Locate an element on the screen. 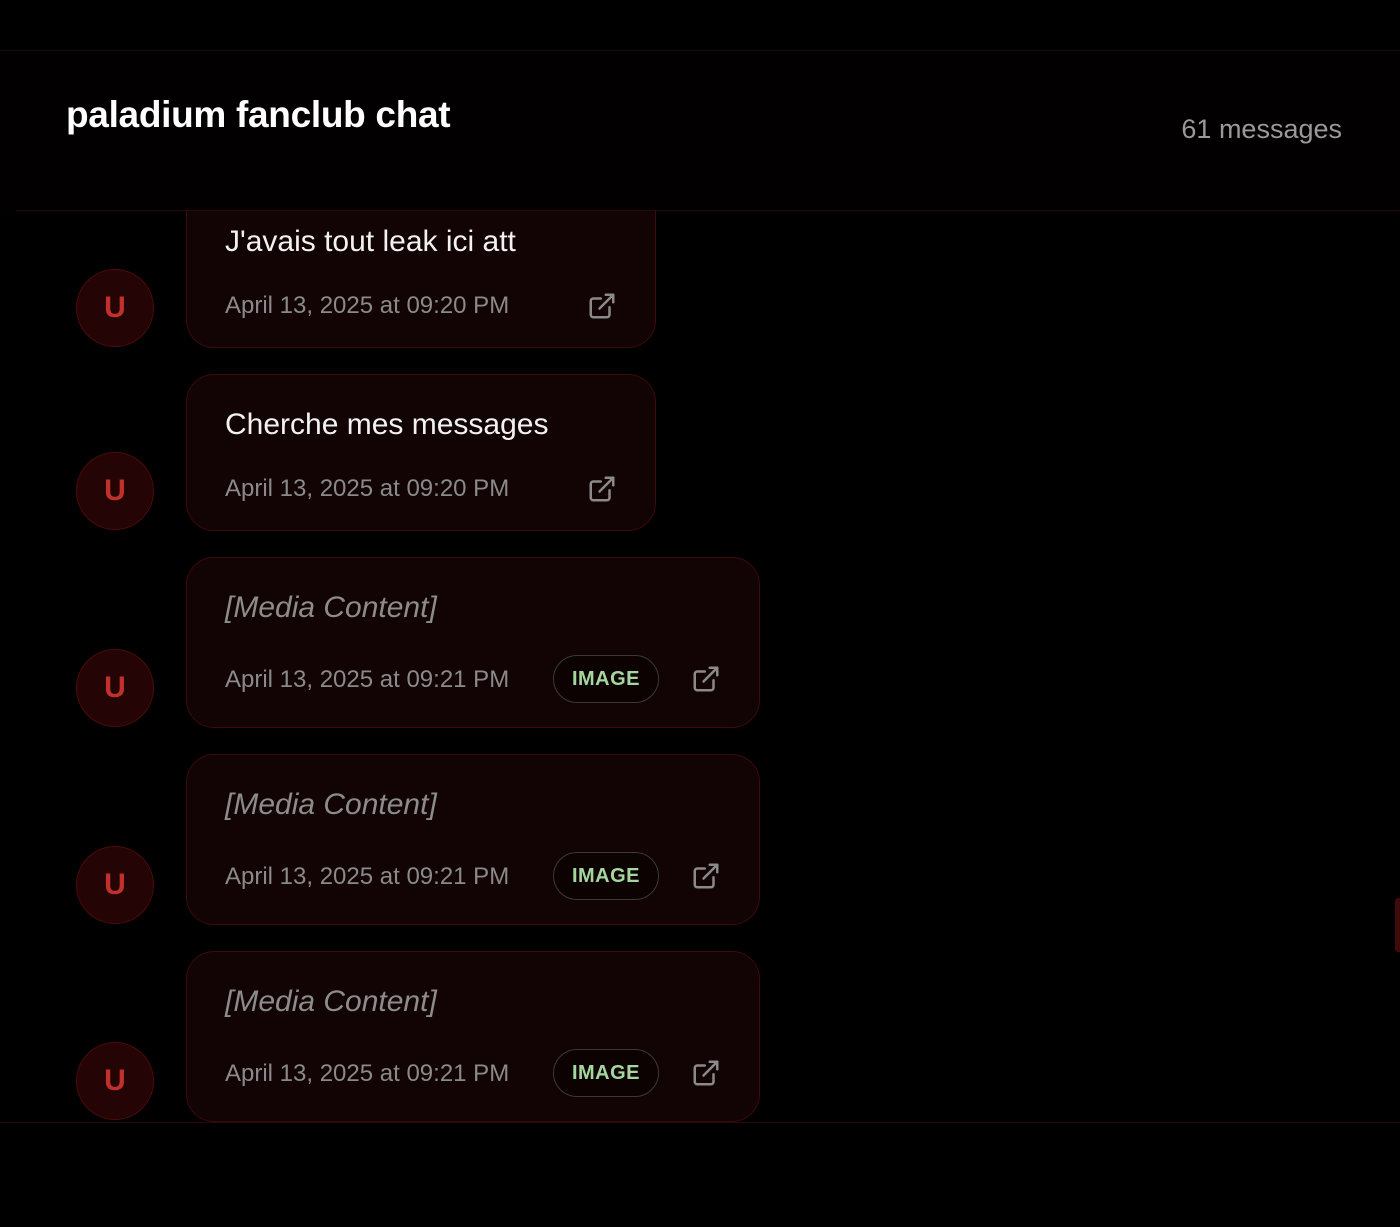 The image size is (1400, 1227). scrollbar-handle is located at coordinates (1397, 925).